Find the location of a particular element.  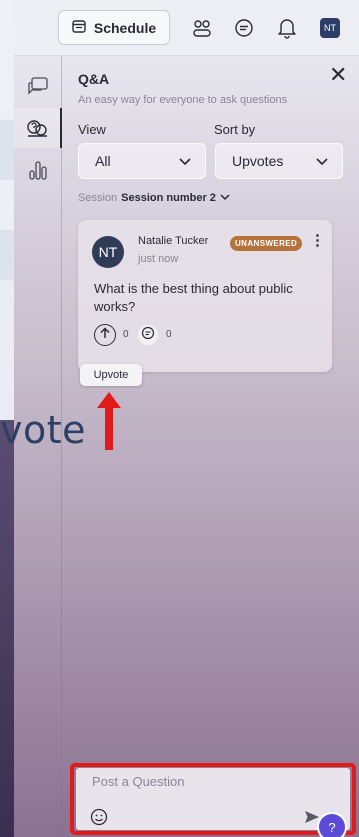

compose-highlight-box is located at coordinates (213, 799).